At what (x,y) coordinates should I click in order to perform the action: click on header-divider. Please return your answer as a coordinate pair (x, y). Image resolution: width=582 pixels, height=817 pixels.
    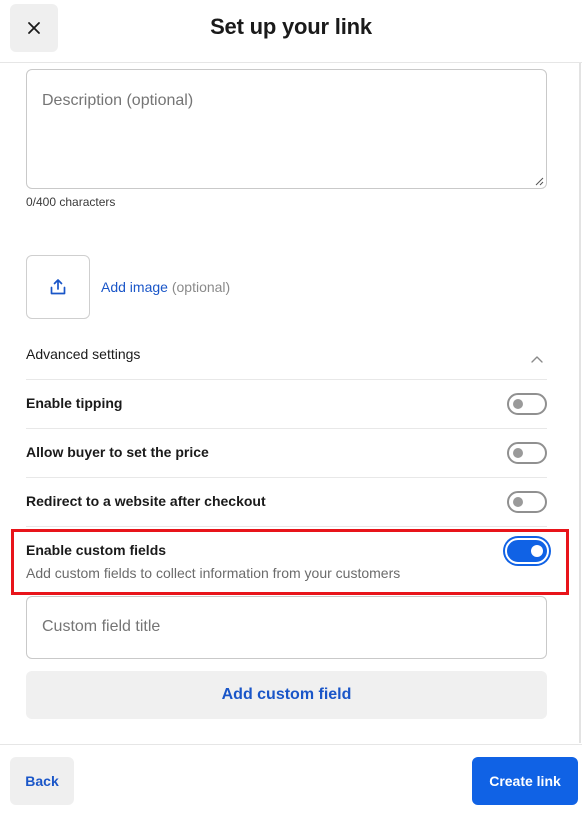
    Looking at the image, I should click on (291, 62).